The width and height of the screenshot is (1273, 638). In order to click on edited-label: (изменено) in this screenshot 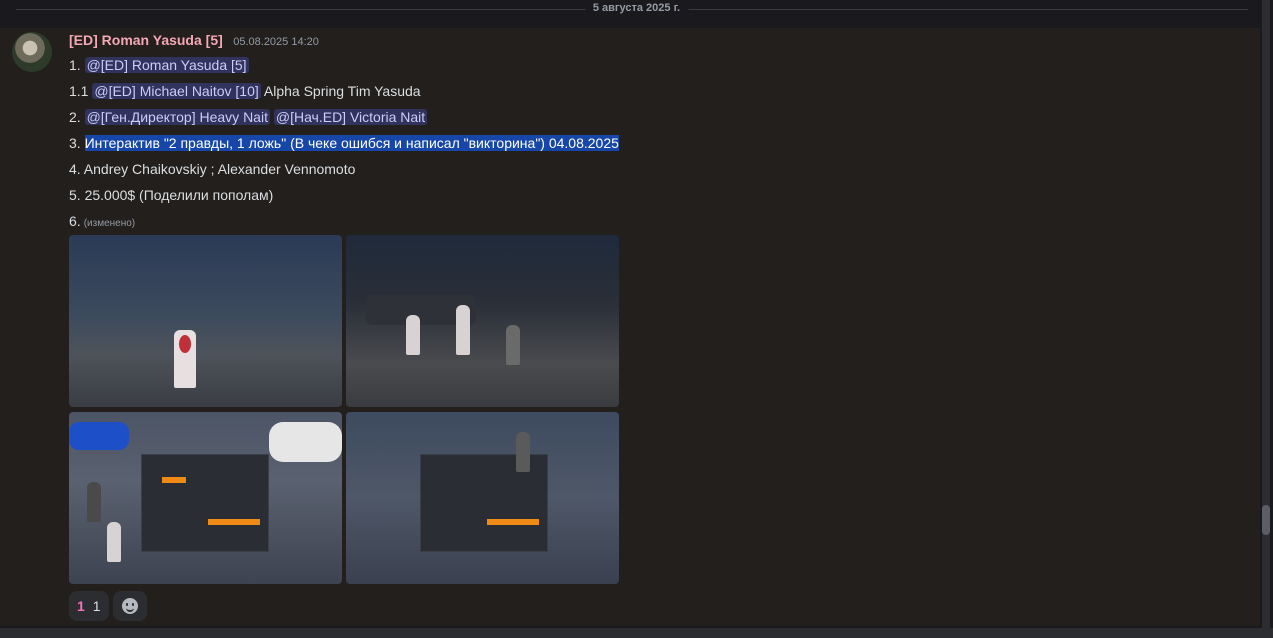, I will do `click(109, 223)`.